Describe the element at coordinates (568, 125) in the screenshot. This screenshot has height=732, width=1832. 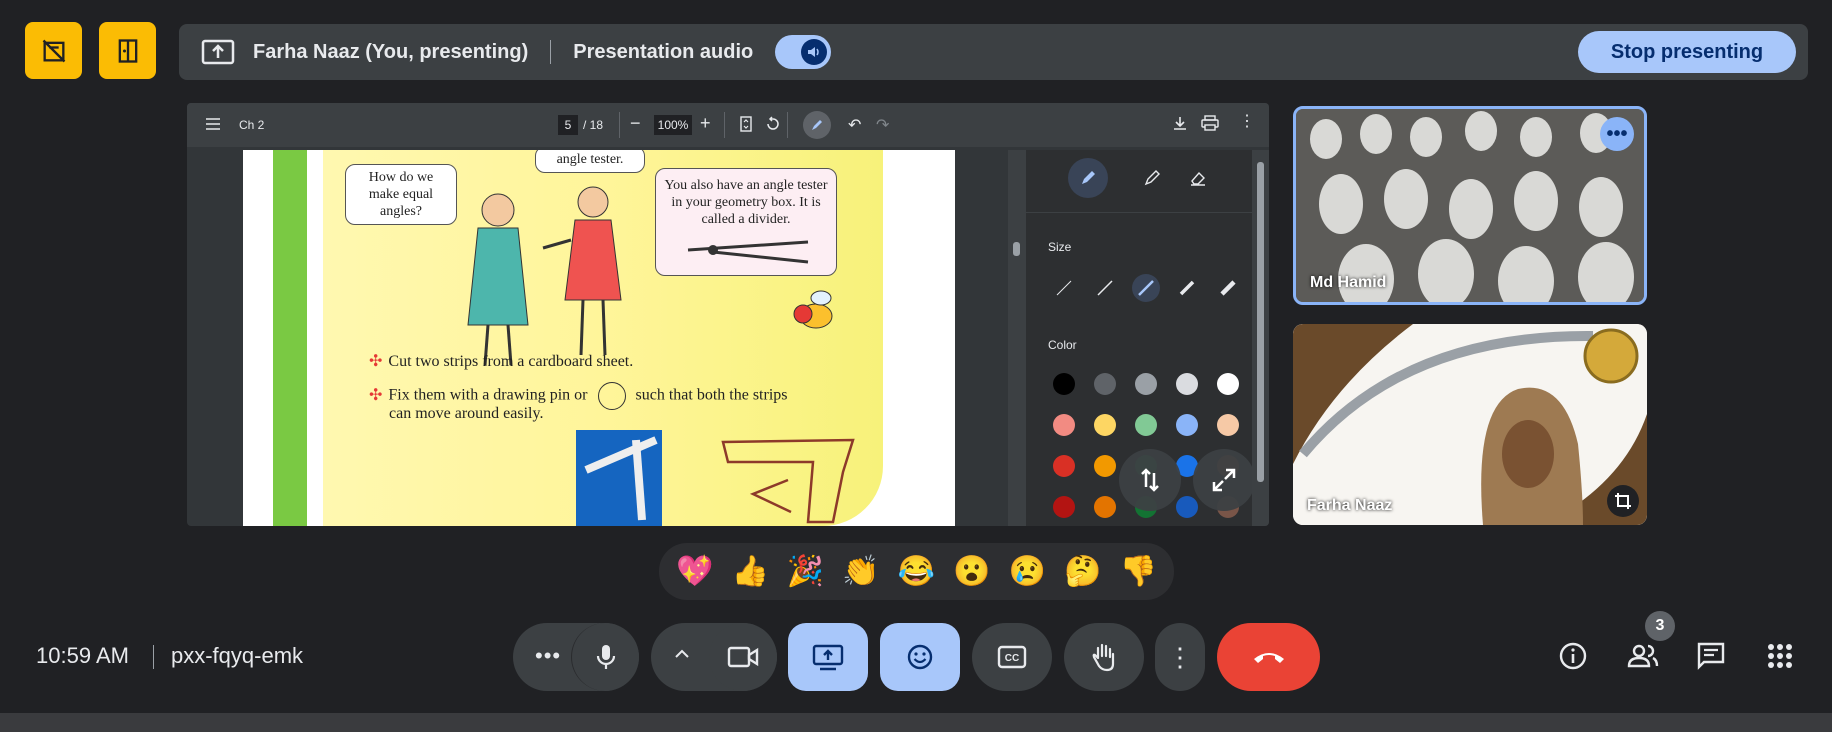
I see `page-number-input: 5` at that location.